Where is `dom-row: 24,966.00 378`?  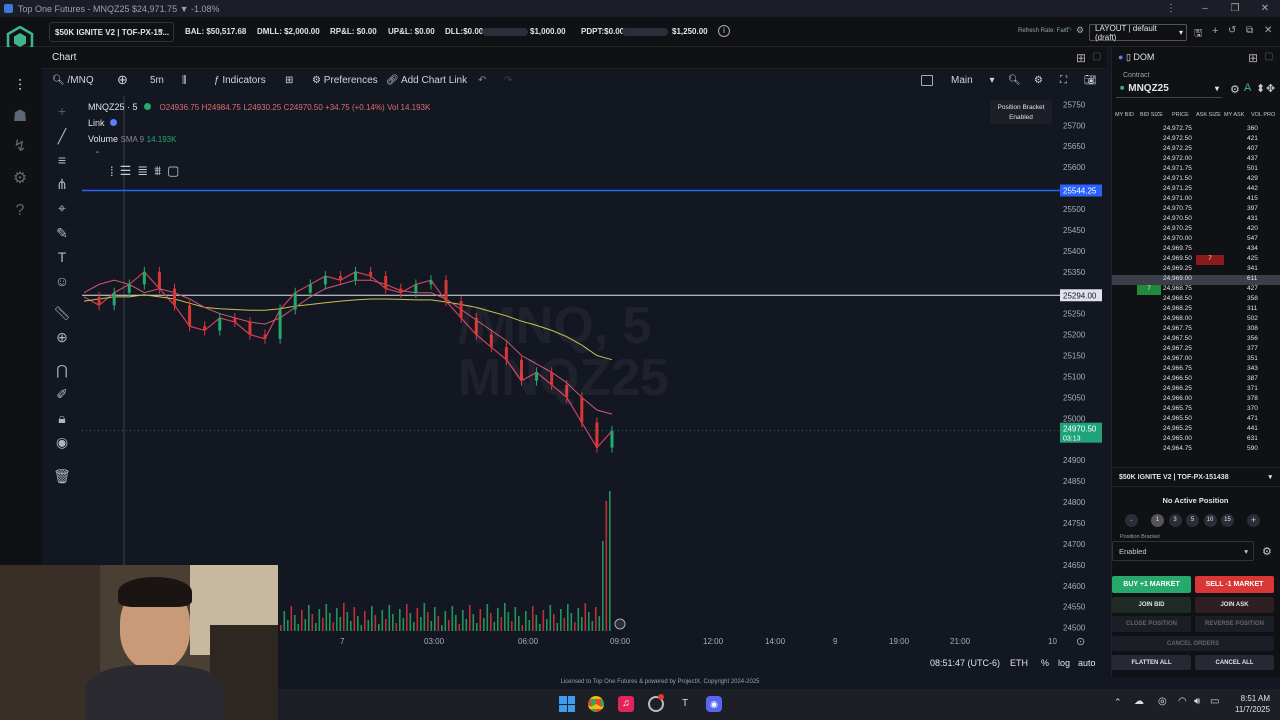
dom-row: 24,966.00 378 is located at coordinates (1196, 400).